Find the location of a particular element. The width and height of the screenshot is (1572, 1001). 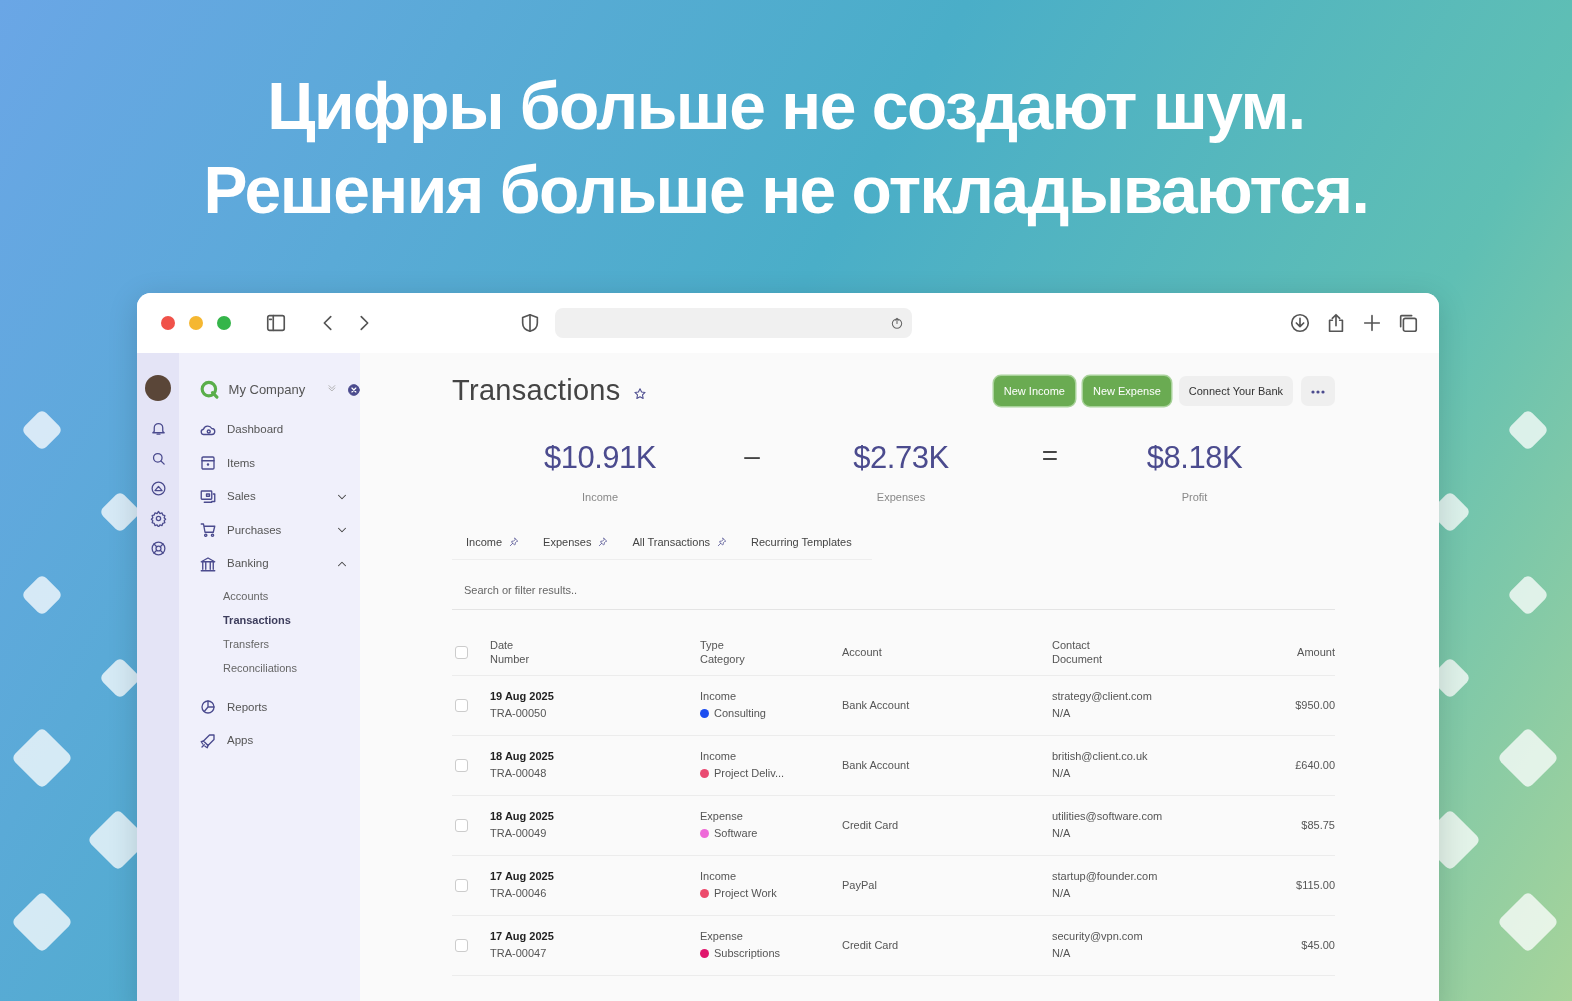

search-field: Search or filter results.. is located at coordinates (893, 589).